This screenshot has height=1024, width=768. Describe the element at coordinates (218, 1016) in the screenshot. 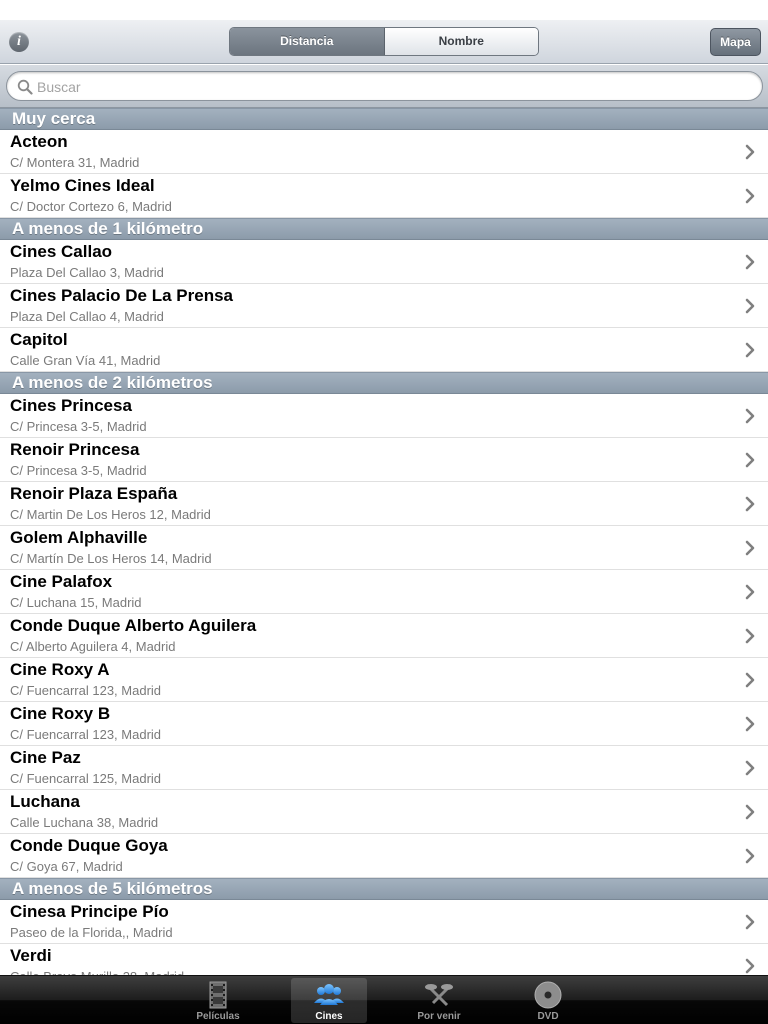

I see `tab-label: Películas` at that location.